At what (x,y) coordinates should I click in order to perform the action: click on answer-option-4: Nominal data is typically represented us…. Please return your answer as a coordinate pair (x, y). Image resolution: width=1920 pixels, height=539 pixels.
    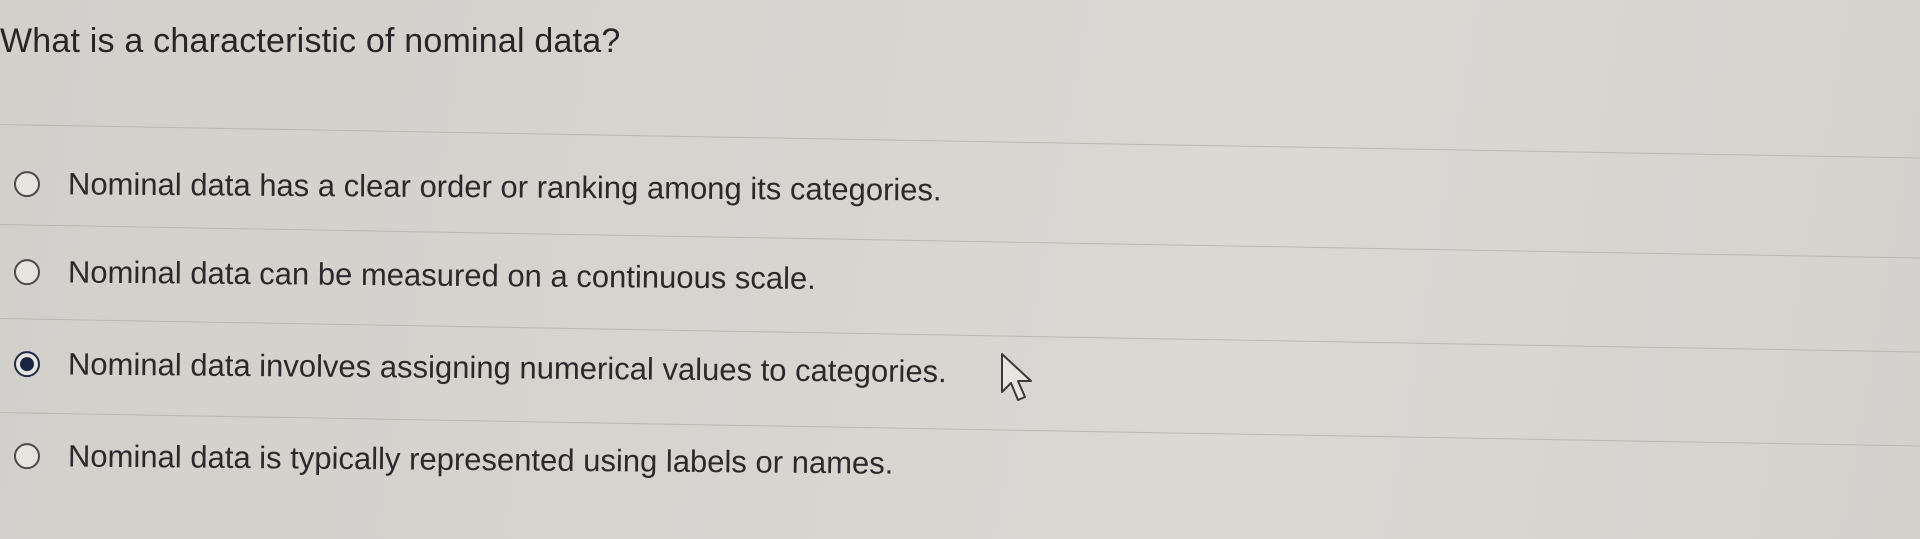
    Looking at the image, I should click on (453, 460).